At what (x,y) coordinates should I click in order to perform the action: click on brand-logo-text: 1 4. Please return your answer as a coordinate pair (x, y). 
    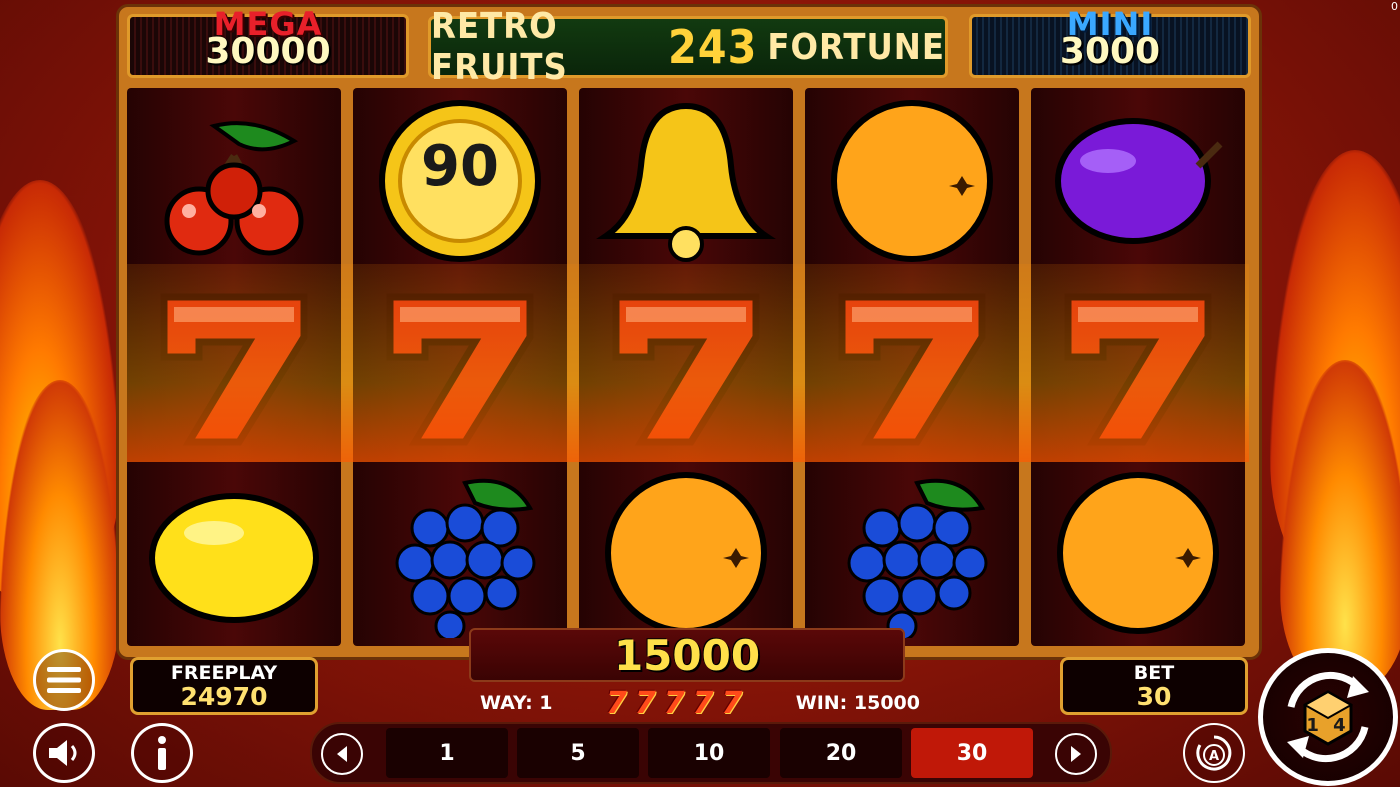
    Looking at the image, I should click on (1328, 725).